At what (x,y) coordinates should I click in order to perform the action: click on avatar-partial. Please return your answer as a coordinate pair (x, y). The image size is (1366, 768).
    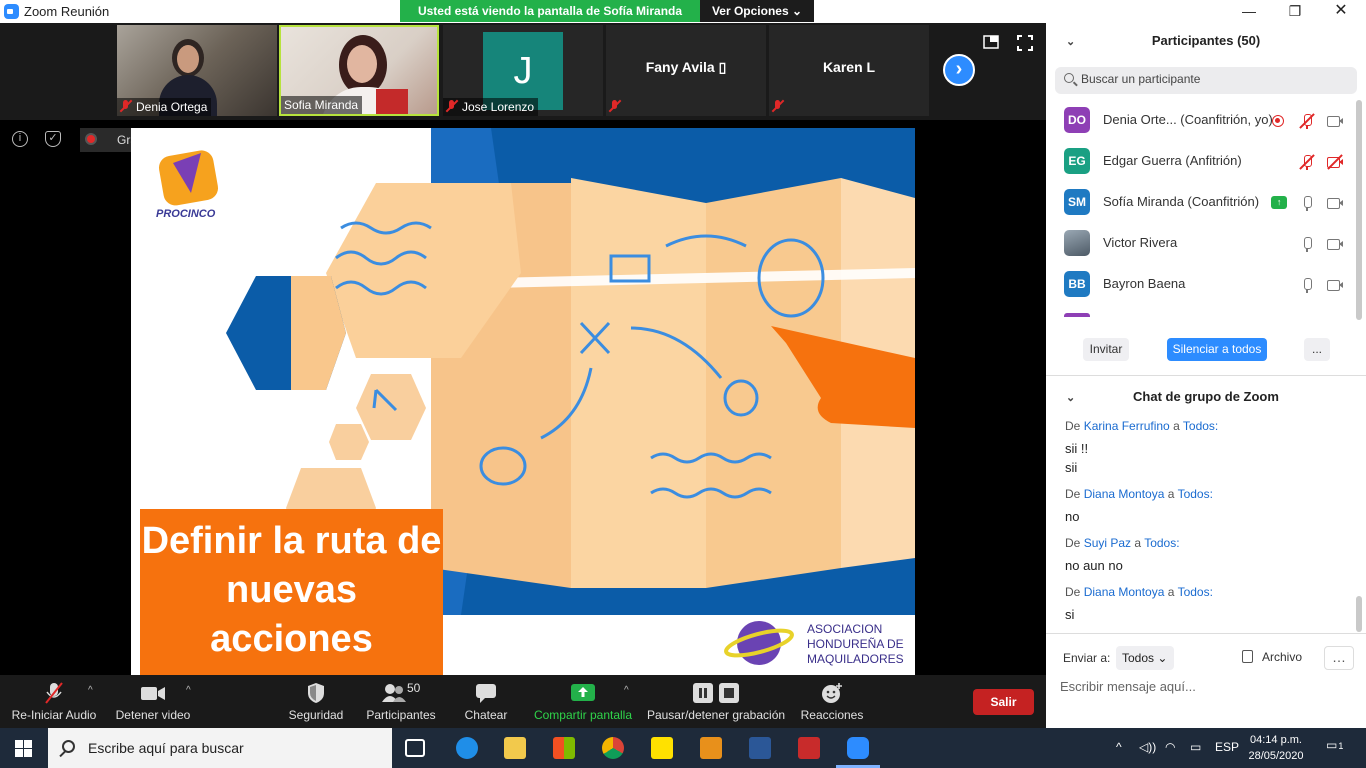
    Looking at the image, I should click on (1077, 315).